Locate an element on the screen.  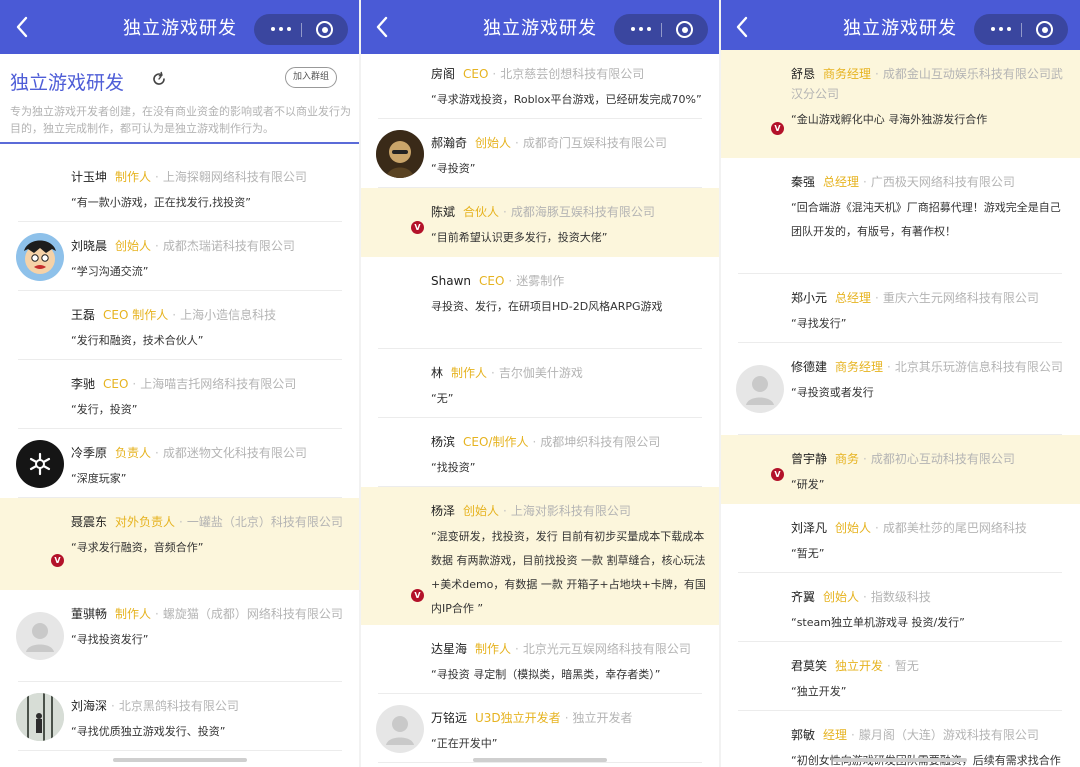
member-company: 北京其乐玩游信息科技有限公司 is located at coordinates (978, 367).